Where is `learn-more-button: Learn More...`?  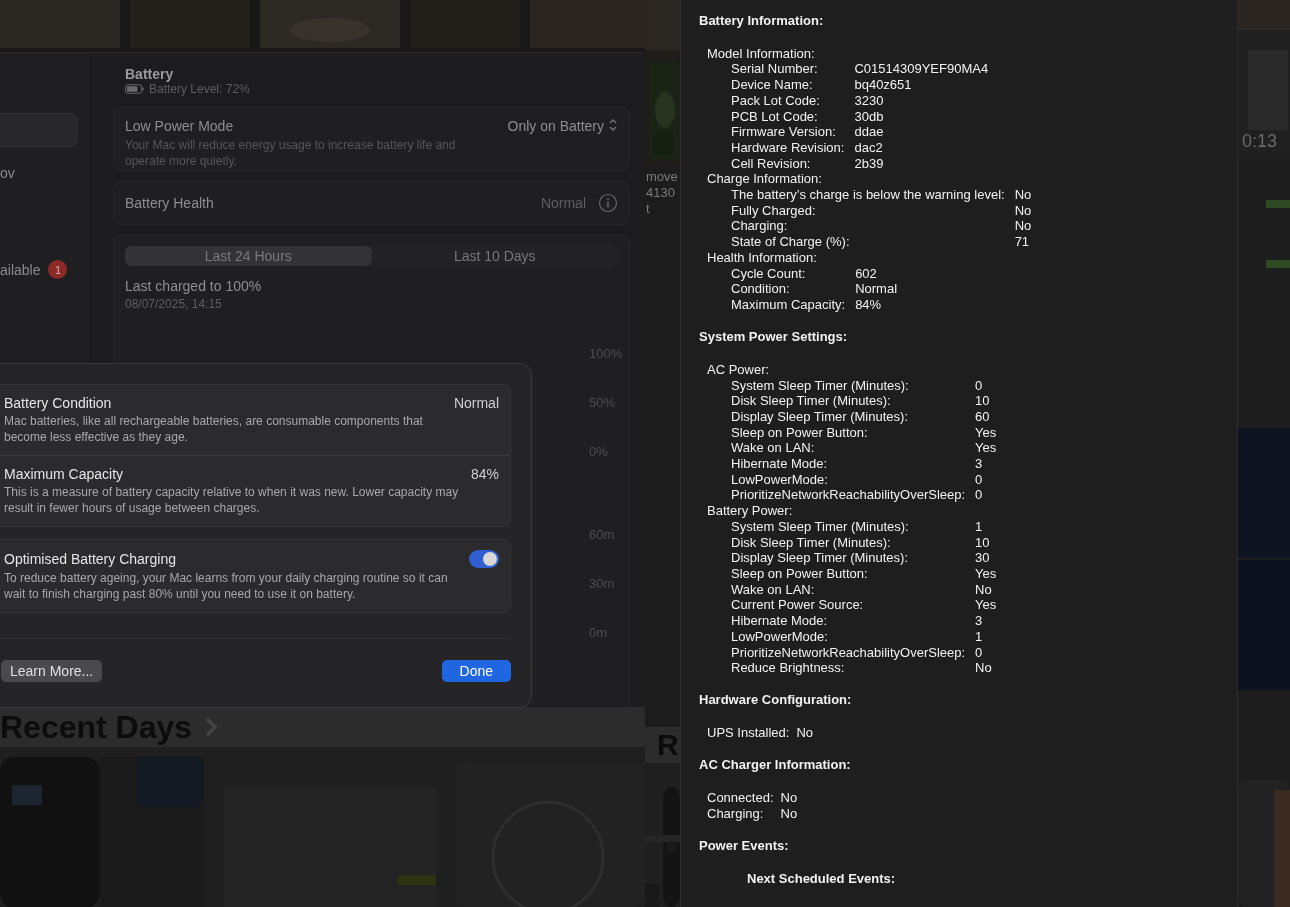
learn-more-button: Learn More... is located at coordinates (52, 671).